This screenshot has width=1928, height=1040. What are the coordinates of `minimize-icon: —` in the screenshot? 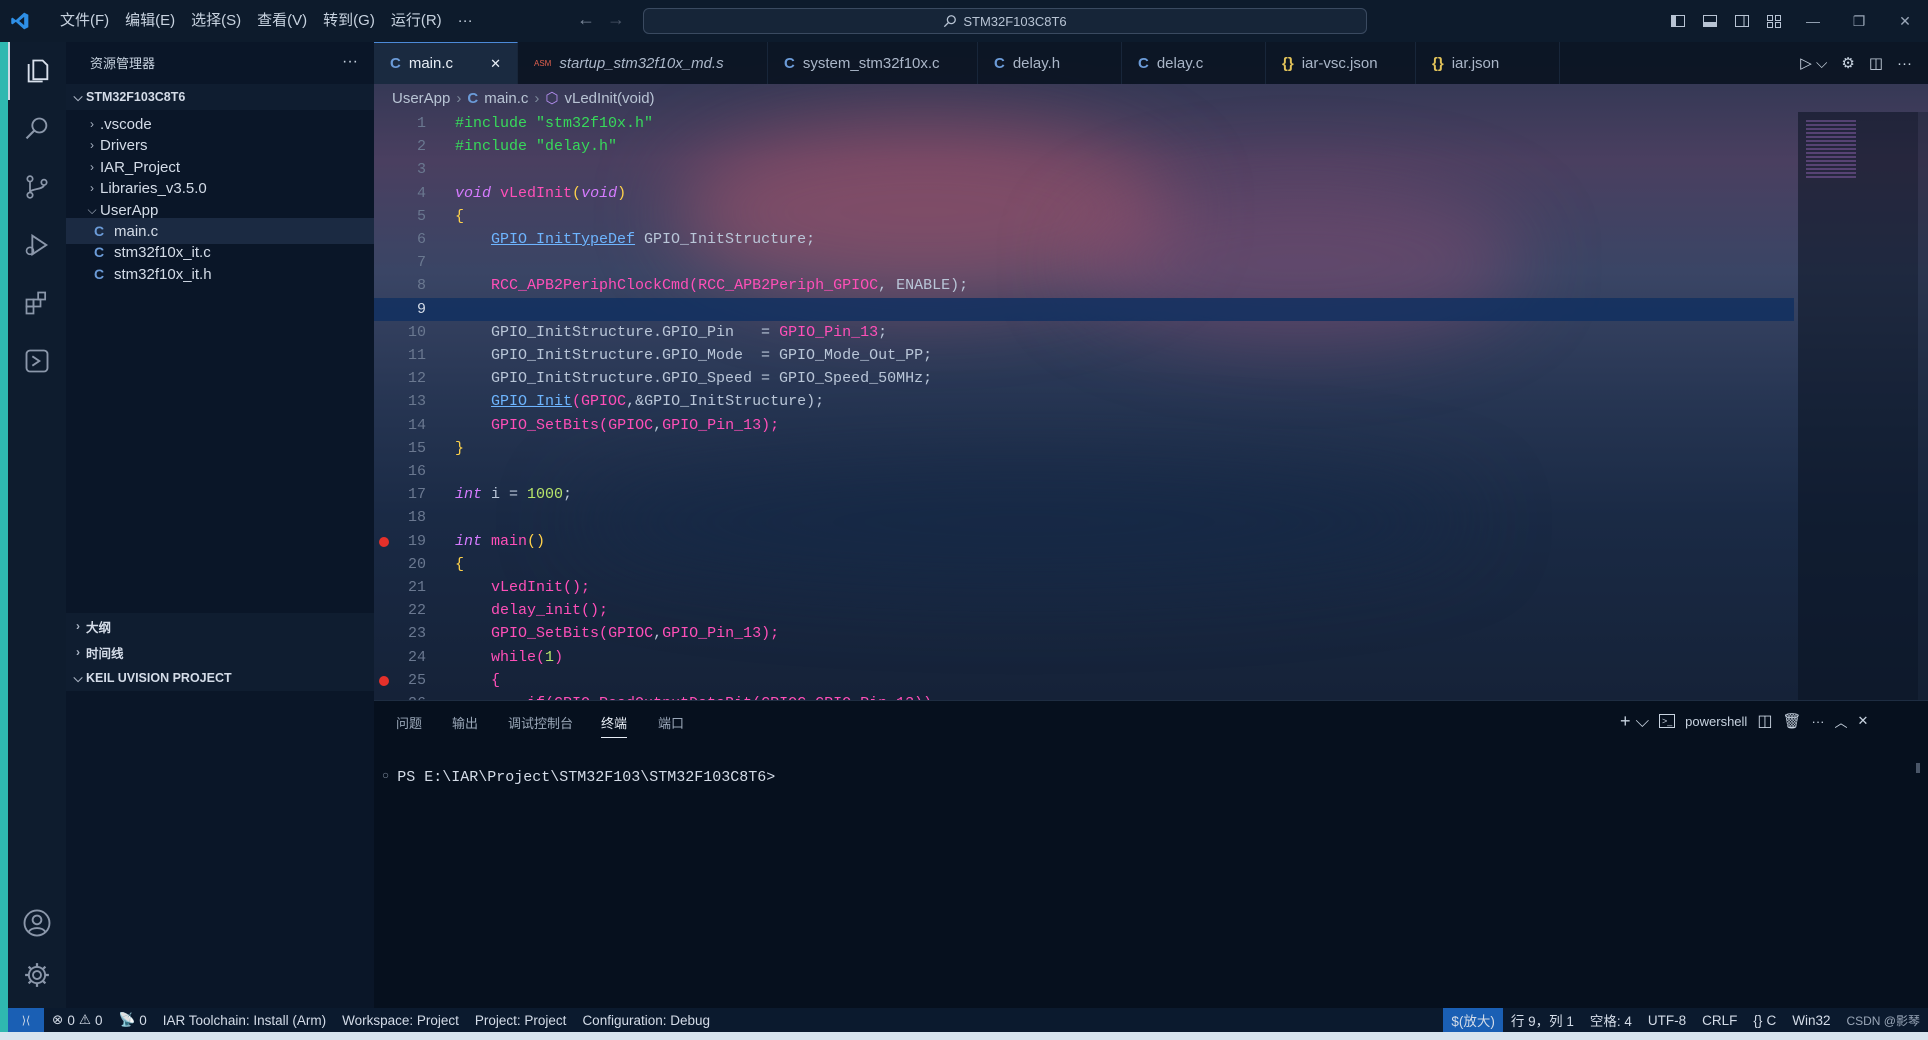 It's located at (1813, 21).